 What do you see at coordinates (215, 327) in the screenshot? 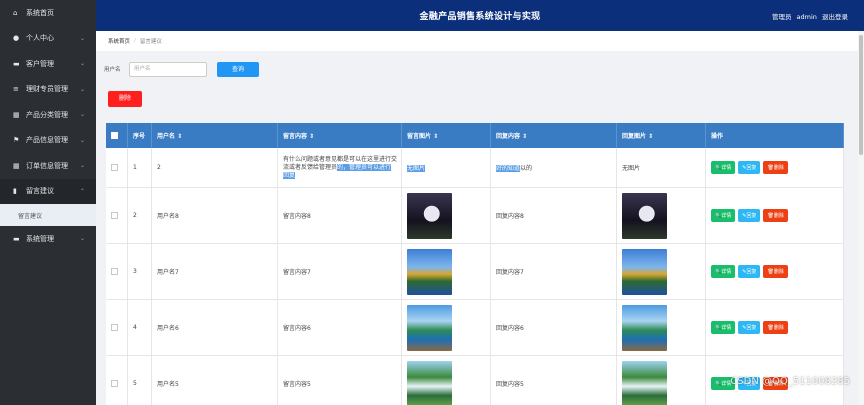
I see `username-cell: 用户名6` at bounding box center [215, 327].